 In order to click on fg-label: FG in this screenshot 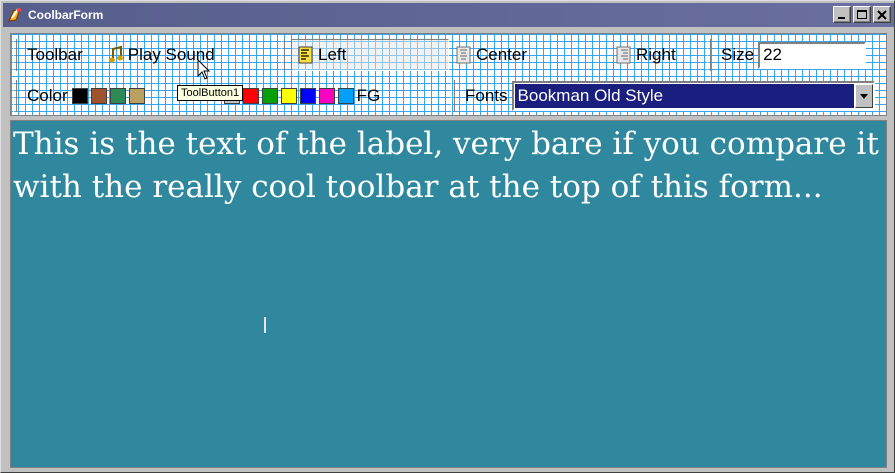, I will do `click(368, 95)`.